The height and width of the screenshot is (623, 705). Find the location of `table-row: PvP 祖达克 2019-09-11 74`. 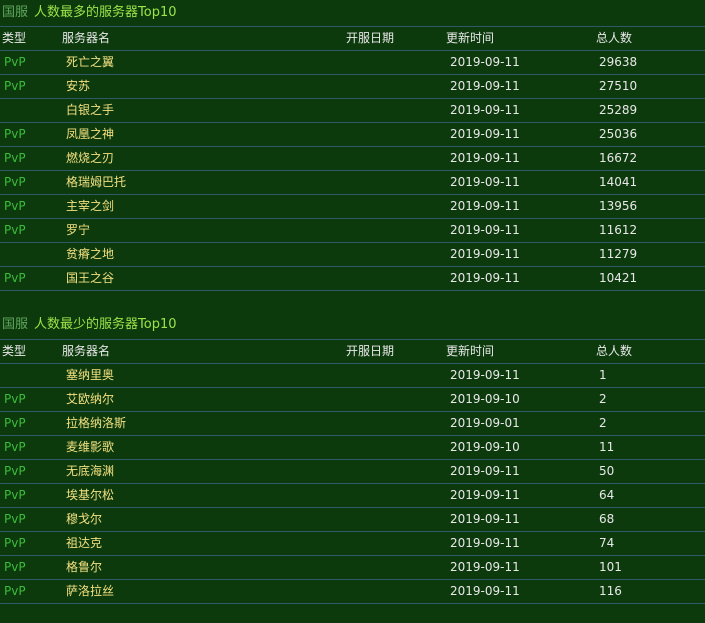

table-row: PvP 祖达克 2019-09-11 74 is located at coordinates (352, 544).